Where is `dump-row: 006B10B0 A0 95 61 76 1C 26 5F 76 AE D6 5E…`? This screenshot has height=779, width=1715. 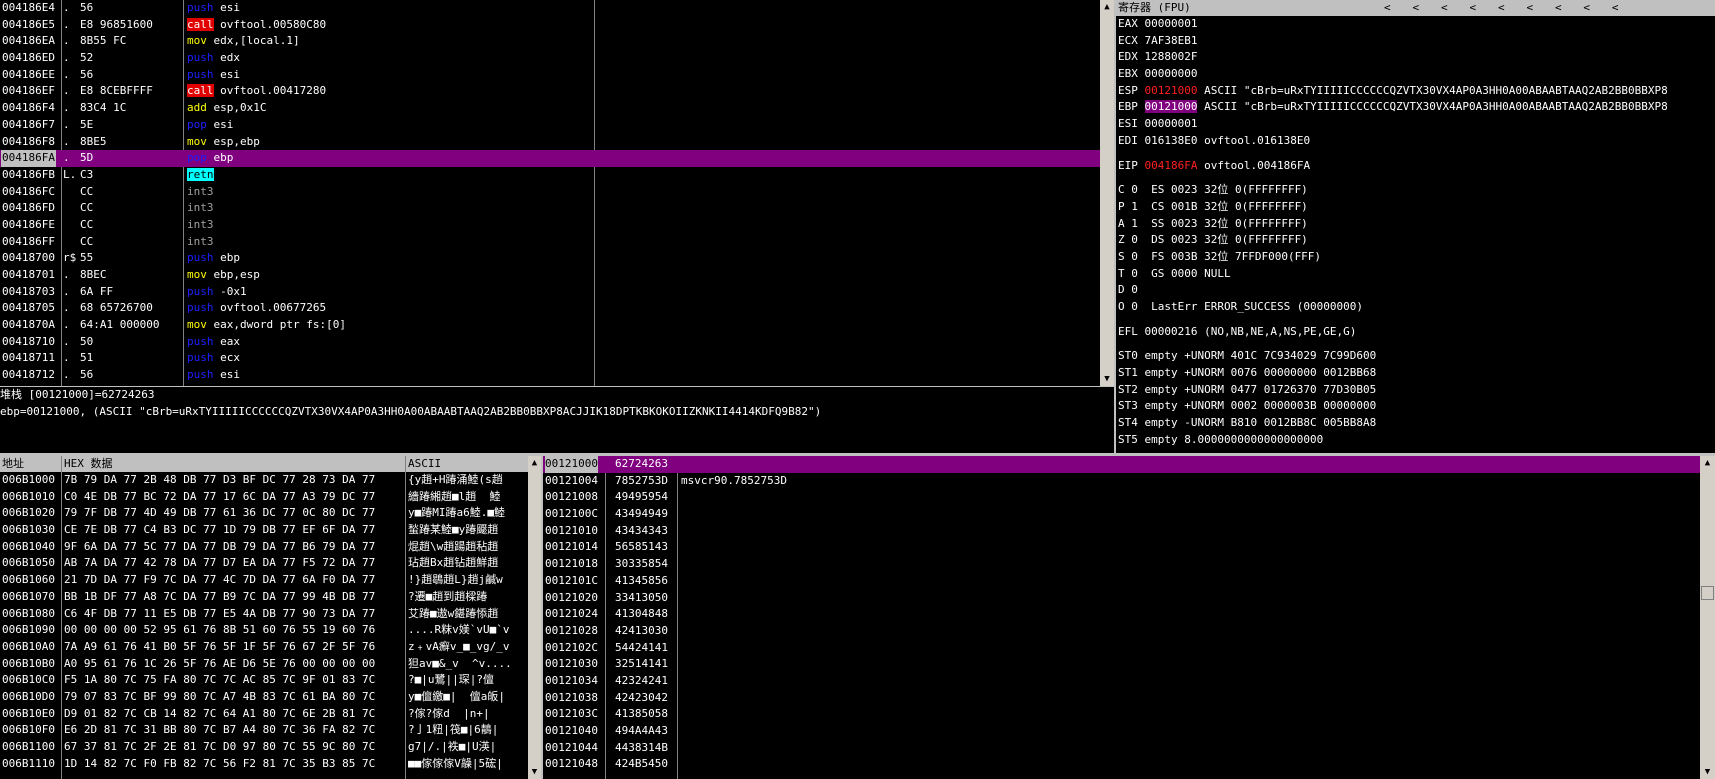
dump-row: 006B10B0 A0 95 61 76 1C 26 5F 76 AE D6 5E… is located at coordinates (264, 664).